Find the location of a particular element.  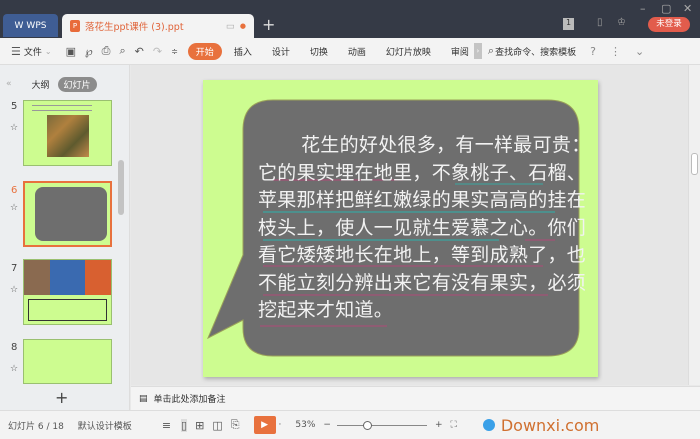

format-painter-icon: ℘ is located at coordinates (89, 51).